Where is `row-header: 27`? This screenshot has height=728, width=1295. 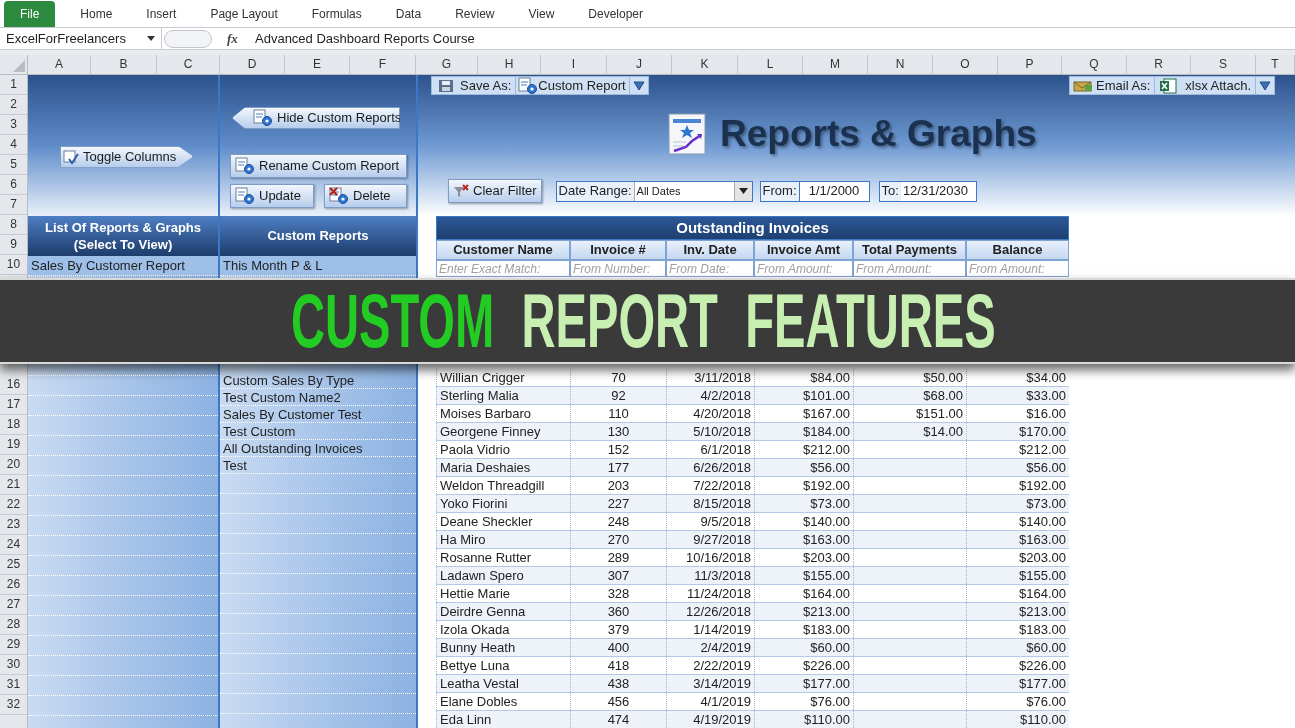
row-header: 27 is located at coordinates (13, 605).